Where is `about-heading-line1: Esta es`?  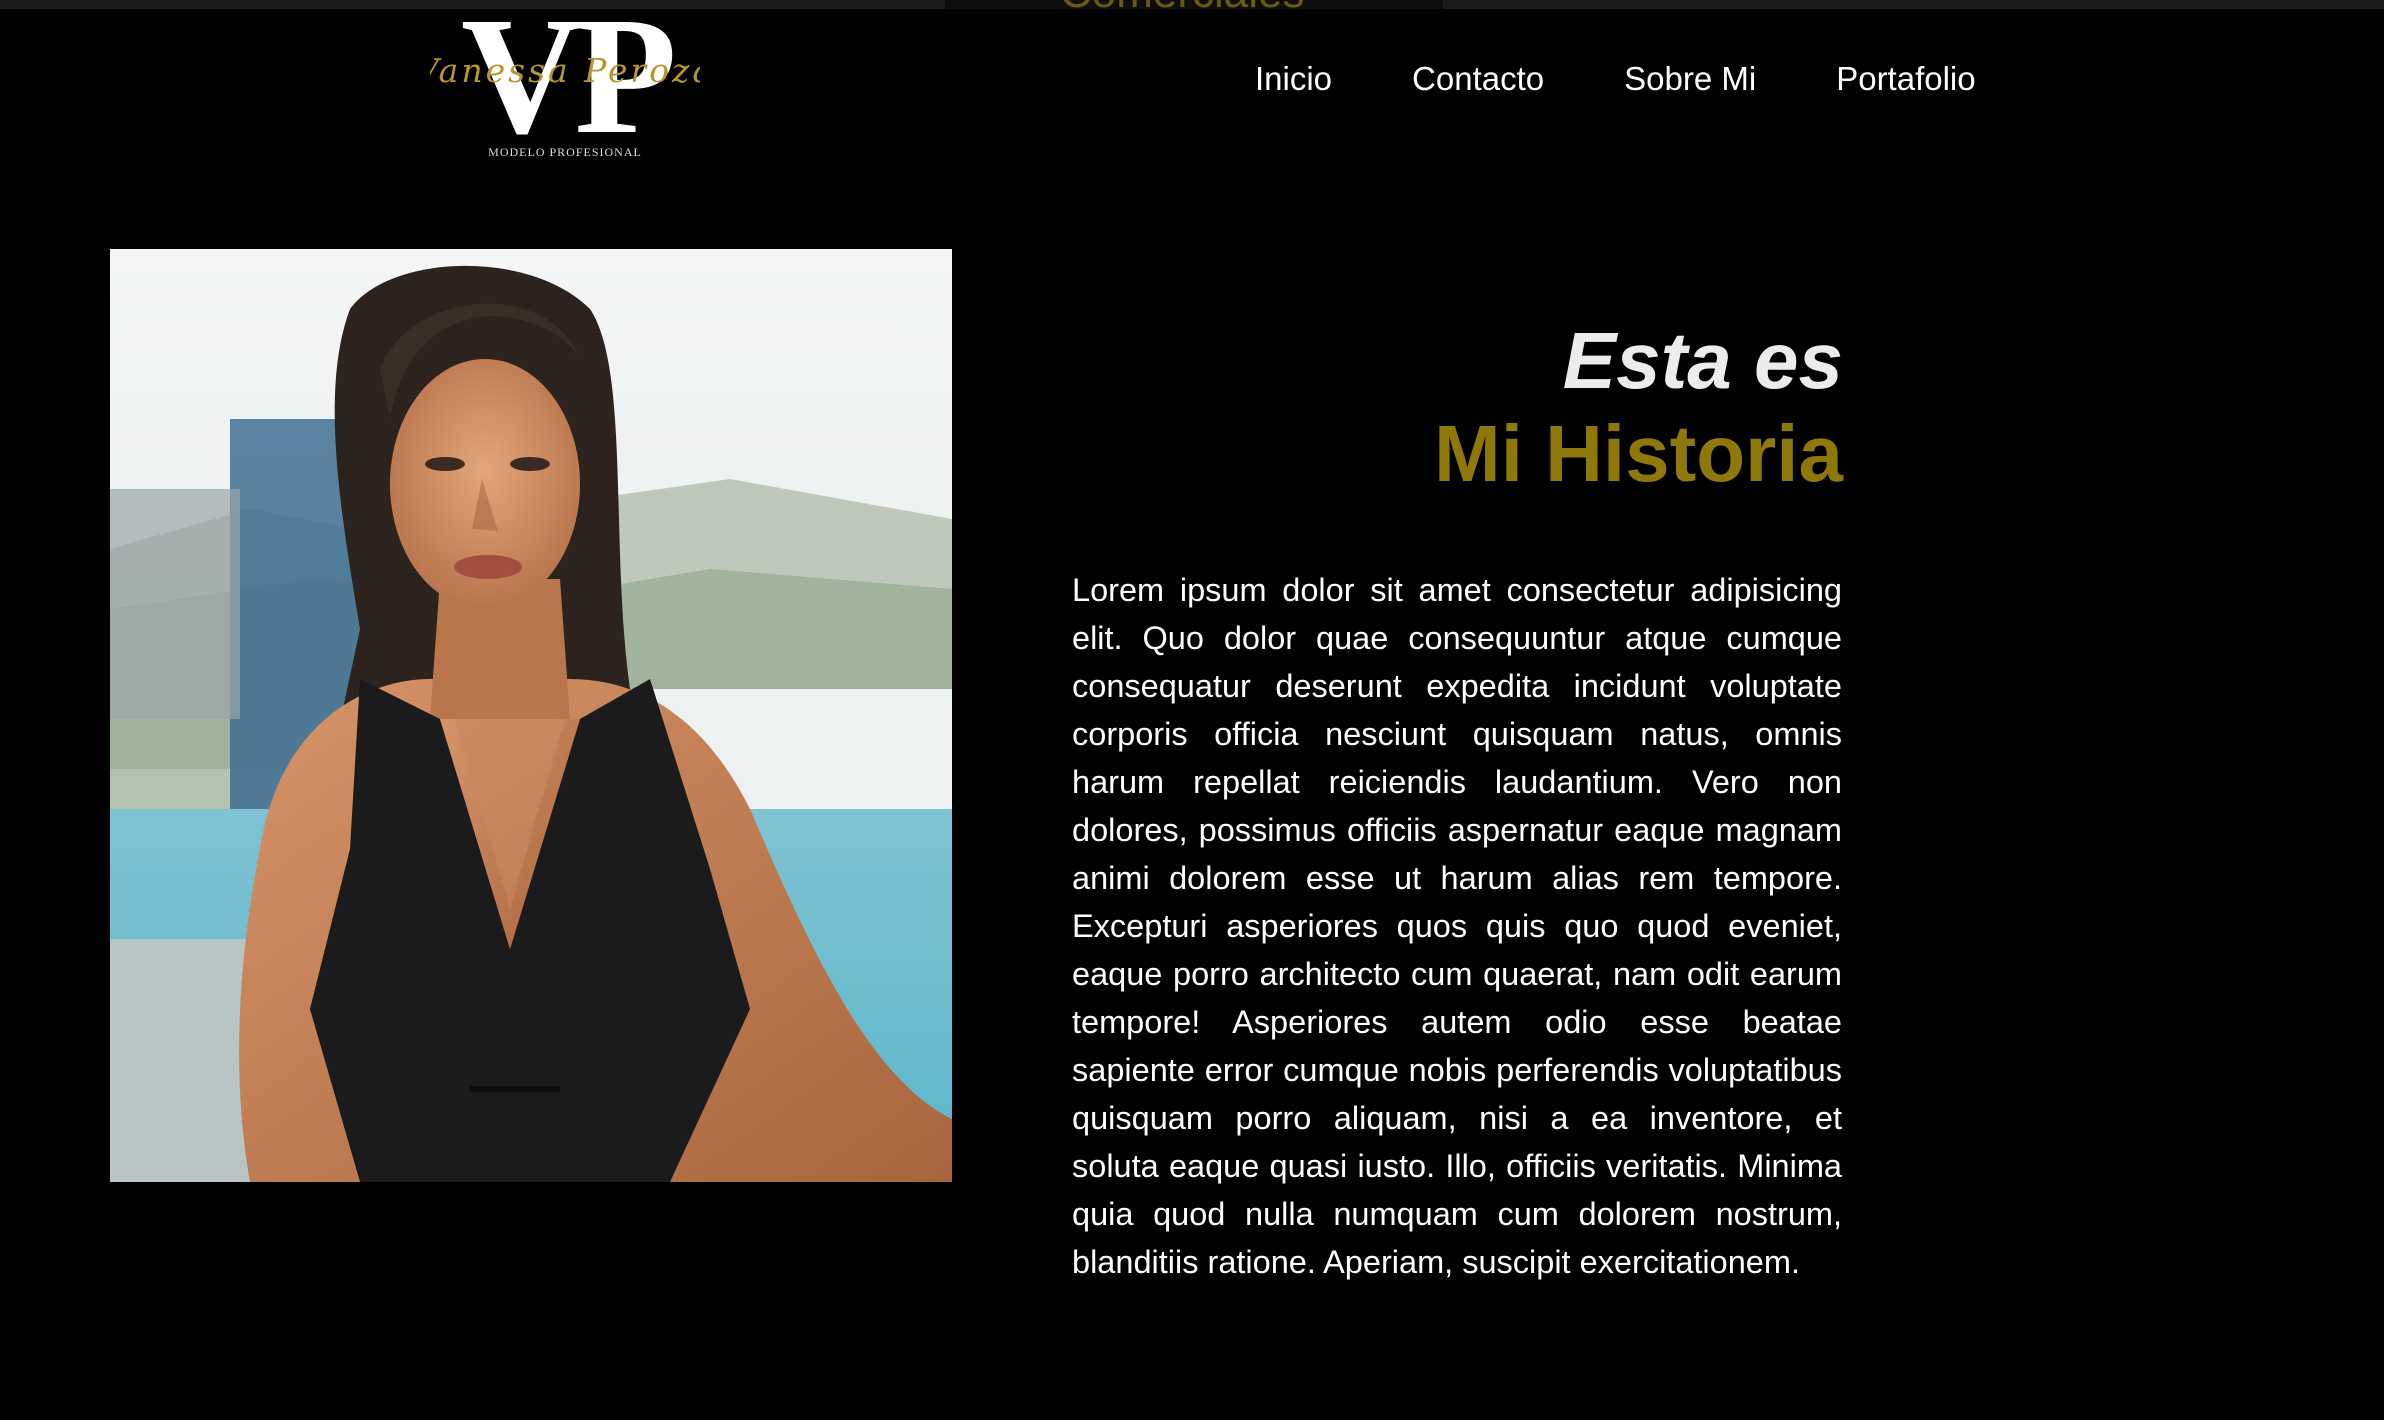 about-heading-line1: Esta es is located at coordinates (1702, 360).